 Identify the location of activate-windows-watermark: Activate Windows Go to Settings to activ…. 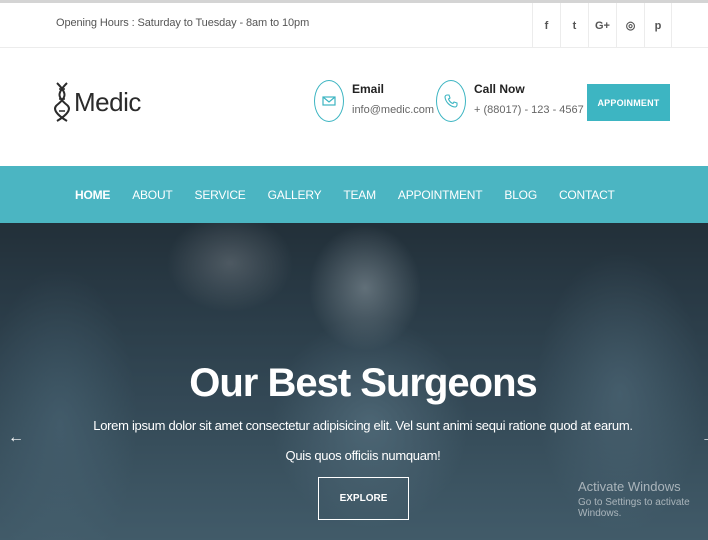
(643, 499).